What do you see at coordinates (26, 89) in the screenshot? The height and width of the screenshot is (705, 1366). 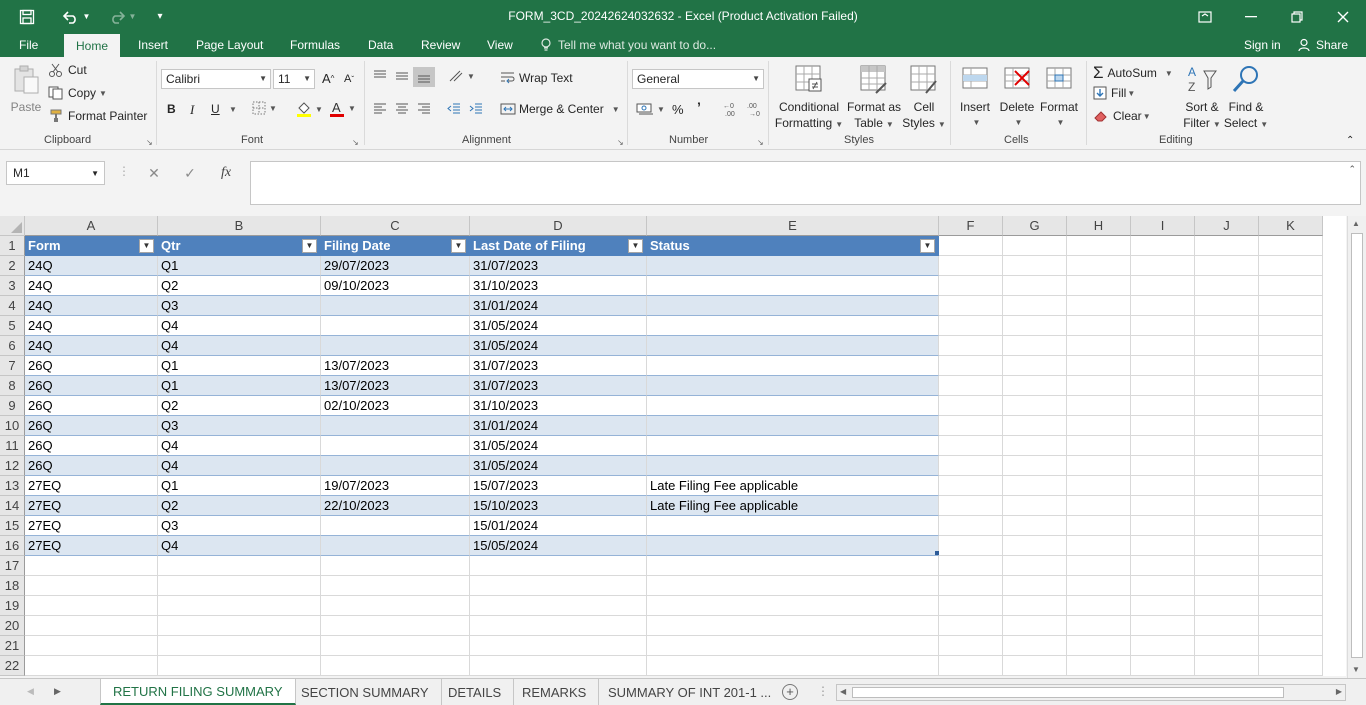 I see `paste-button: Paste` at bounding box center [26, 89].